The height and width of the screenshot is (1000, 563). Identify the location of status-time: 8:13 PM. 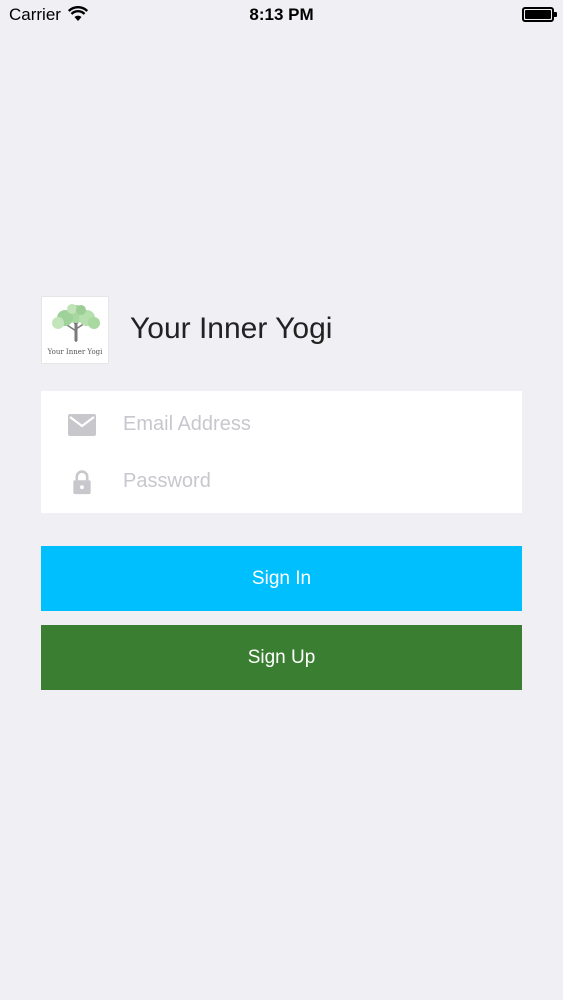
(281, 14).